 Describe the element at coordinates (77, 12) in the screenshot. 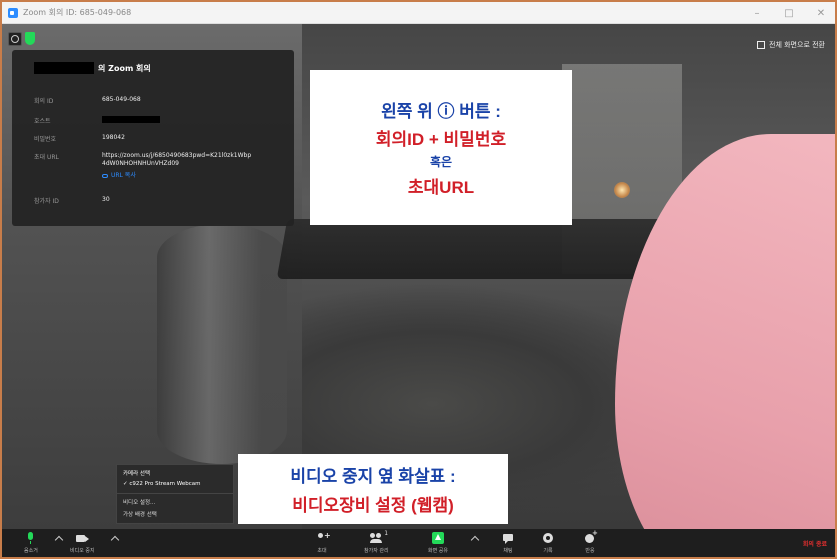

I see `window-title: Zoom 회의 ID: 685-049-068` at that location.